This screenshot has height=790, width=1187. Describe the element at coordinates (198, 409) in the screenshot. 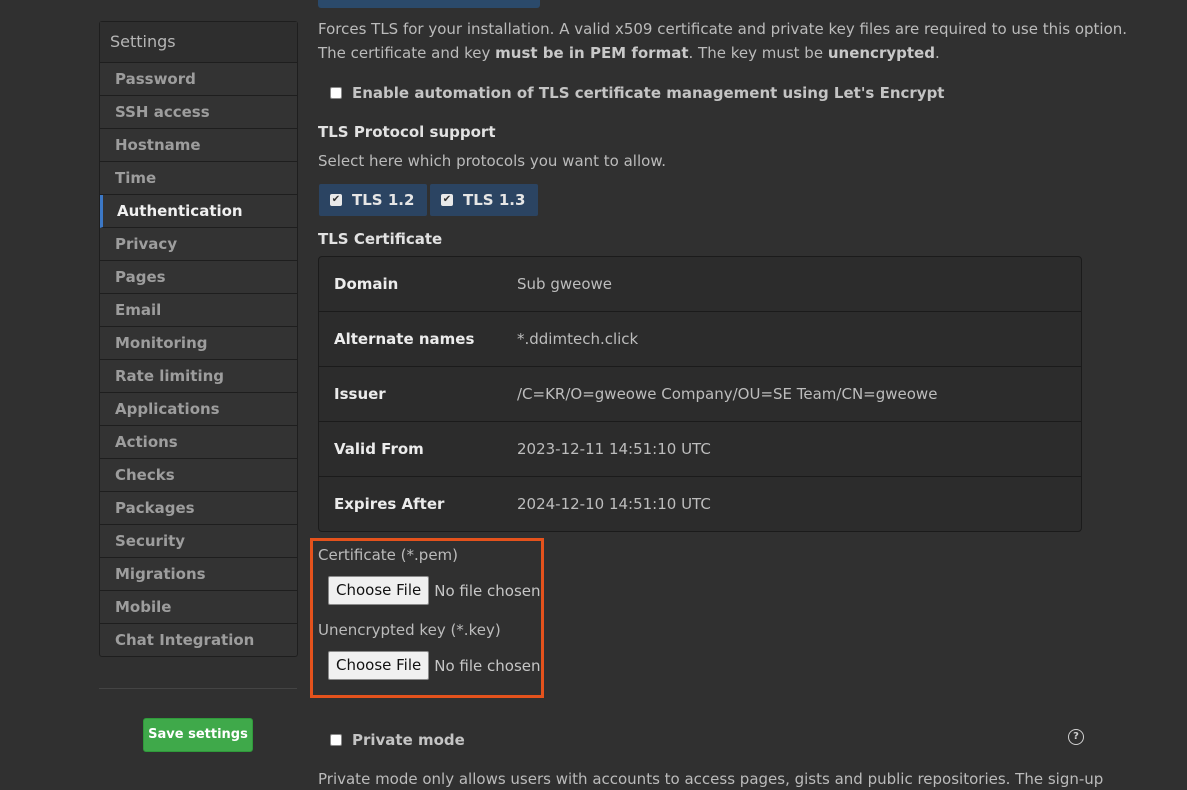

I see `sidebar-item-applications: Applications` at that location.